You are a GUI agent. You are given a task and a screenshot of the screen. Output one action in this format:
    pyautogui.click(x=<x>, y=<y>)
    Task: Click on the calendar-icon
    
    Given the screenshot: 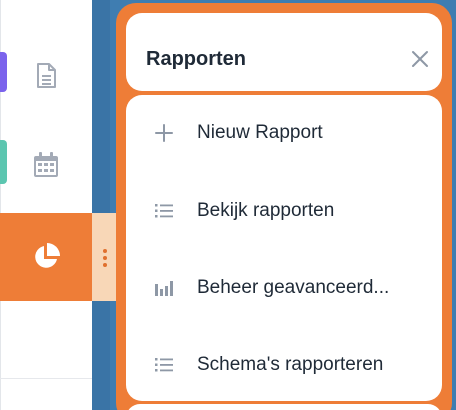 What is the action you would take?
    pyautogui.click(x=46, y=164)
    